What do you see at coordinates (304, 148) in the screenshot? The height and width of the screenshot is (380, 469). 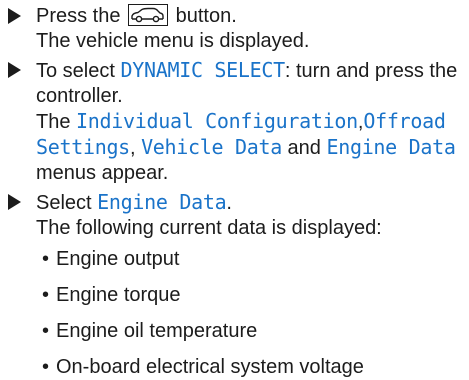 I see `conjunction: and` at bounding box center [304, 148].